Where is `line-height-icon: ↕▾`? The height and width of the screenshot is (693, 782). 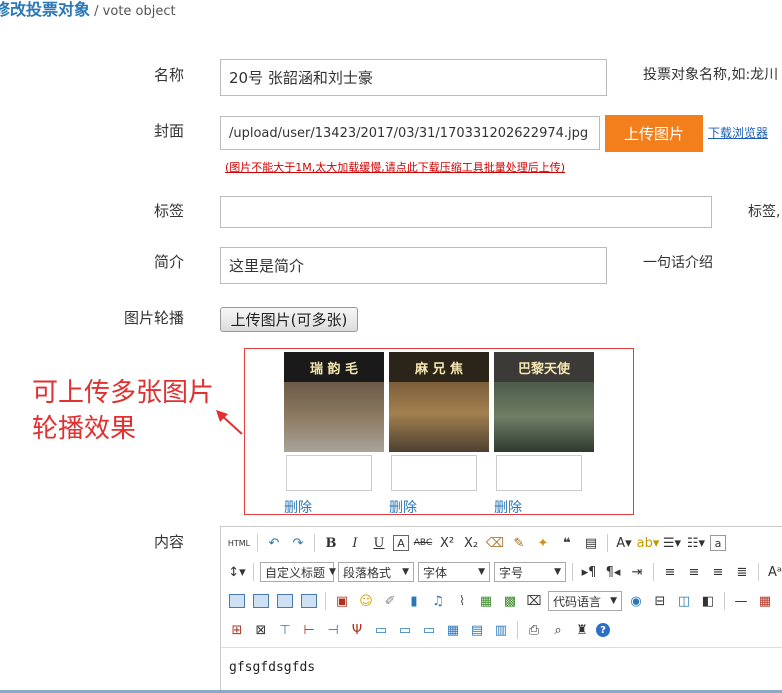 line-height-icon: ↕▾ is located at coordinates (237, 572).